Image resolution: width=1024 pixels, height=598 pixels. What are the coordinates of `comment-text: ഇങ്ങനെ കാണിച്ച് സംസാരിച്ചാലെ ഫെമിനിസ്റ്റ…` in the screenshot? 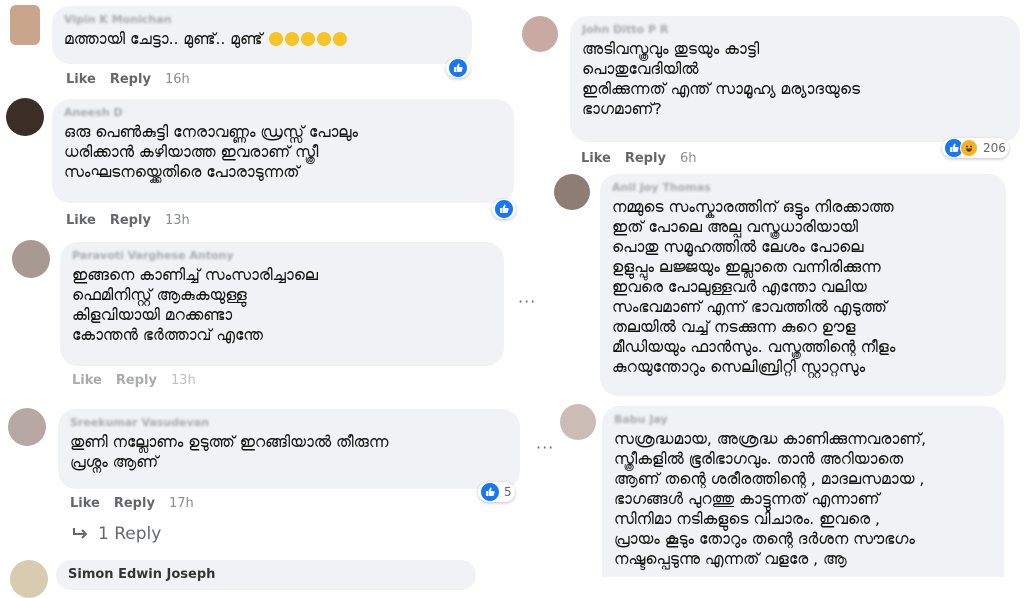 It's located at (195, 305).